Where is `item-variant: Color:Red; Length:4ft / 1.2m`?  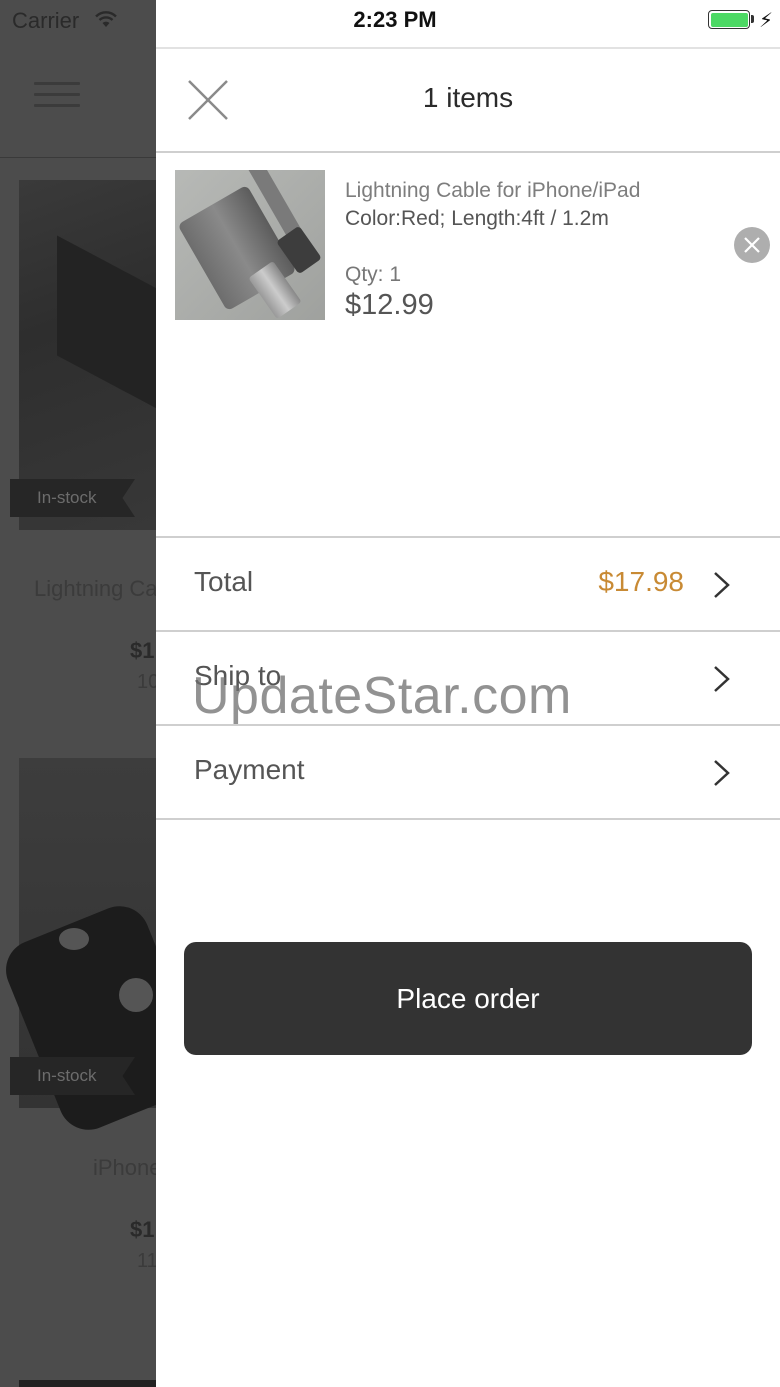 item-variant: Color:Red; Length:4ft / 1.2m is located at coordinates (477, 218).